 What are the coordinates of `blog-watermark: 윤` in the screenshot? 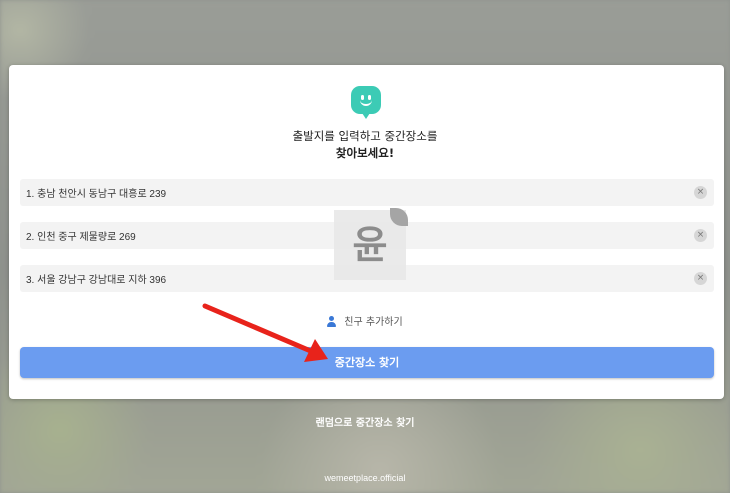 It's located at (371, 244).